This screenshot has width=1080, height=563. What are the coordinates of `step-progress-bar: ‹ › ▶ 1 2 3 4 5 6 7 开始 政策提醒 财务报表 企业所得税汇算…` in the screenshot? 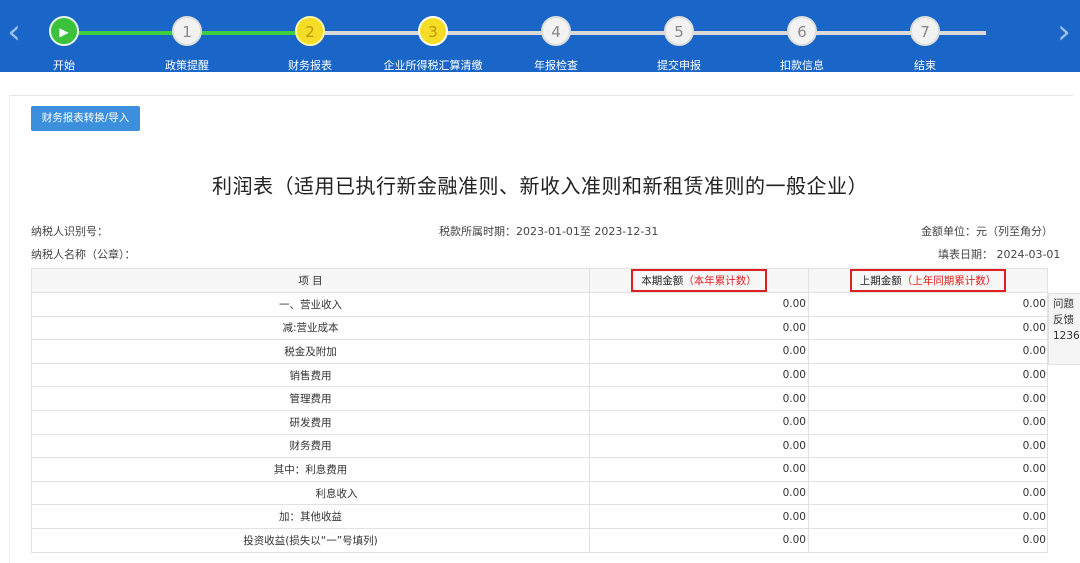 It's located at (540, 36).